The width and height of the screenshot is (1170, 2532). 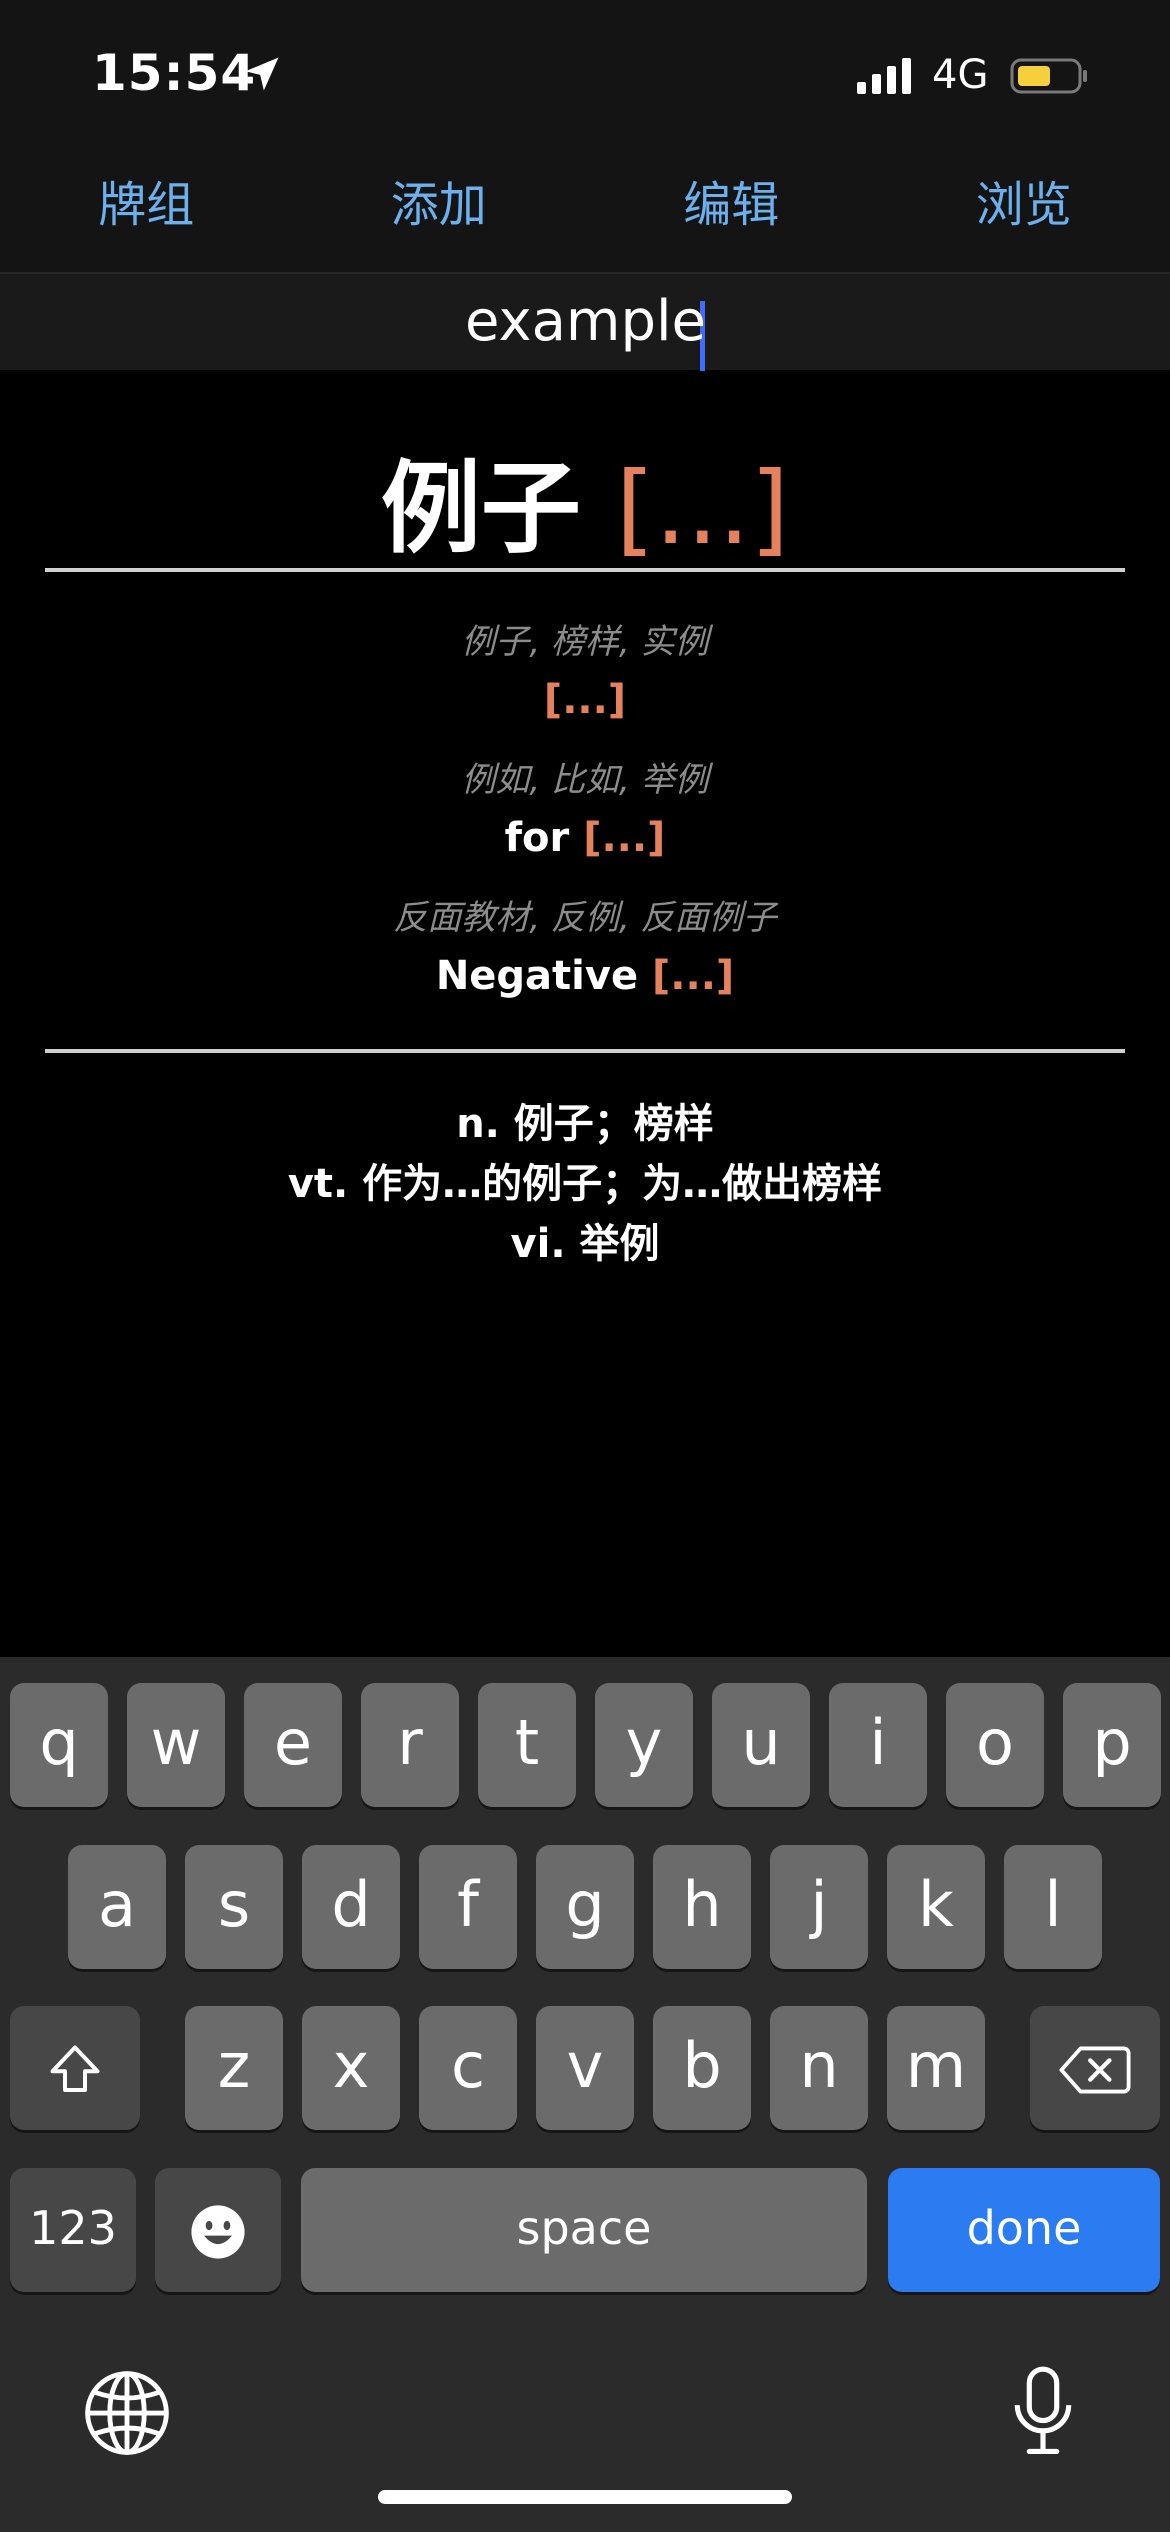 What do you see at coordinates (234, 2068) in the screenshot?
I see `key-z: z` at bounding box center [234, 2068].